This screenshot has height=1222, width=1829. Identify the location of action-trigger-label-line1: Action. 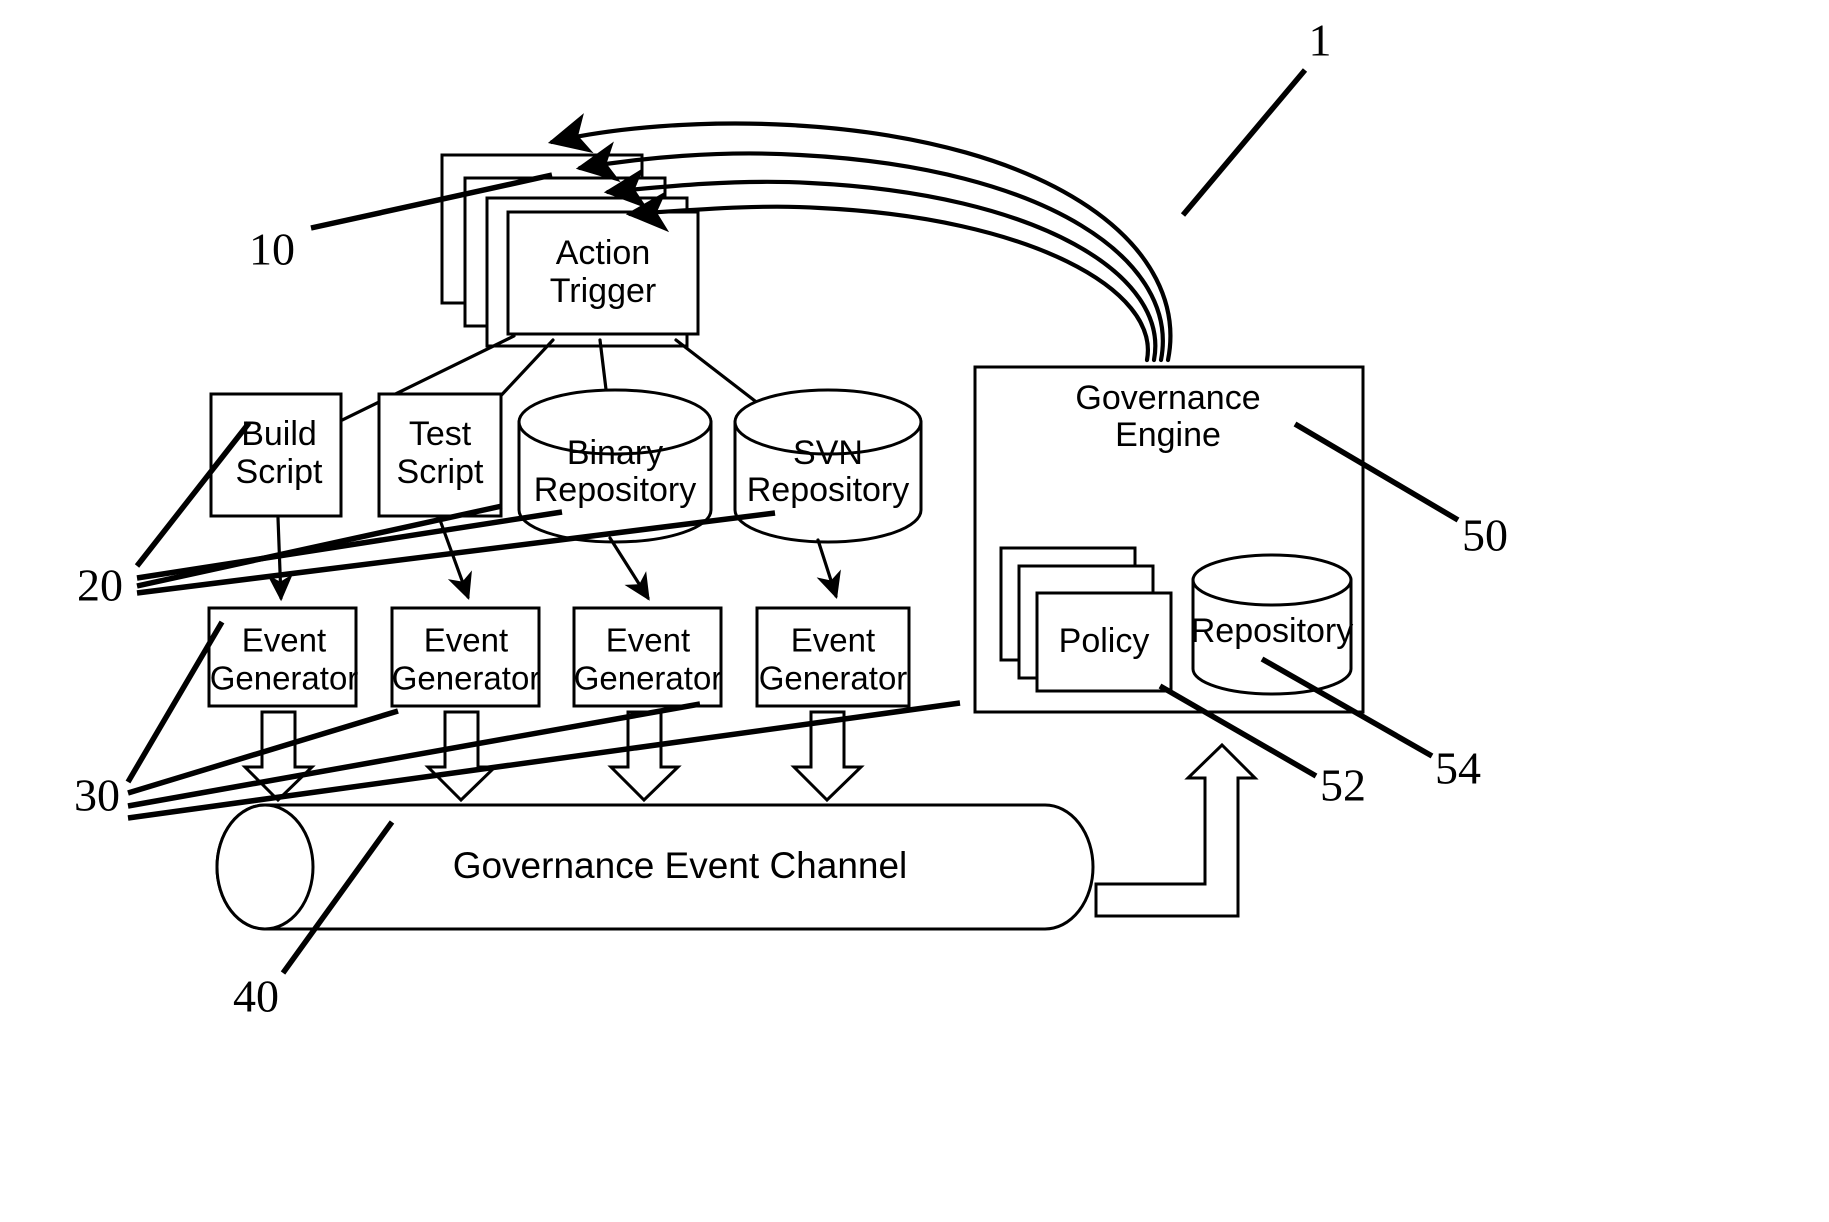
(603, 253).